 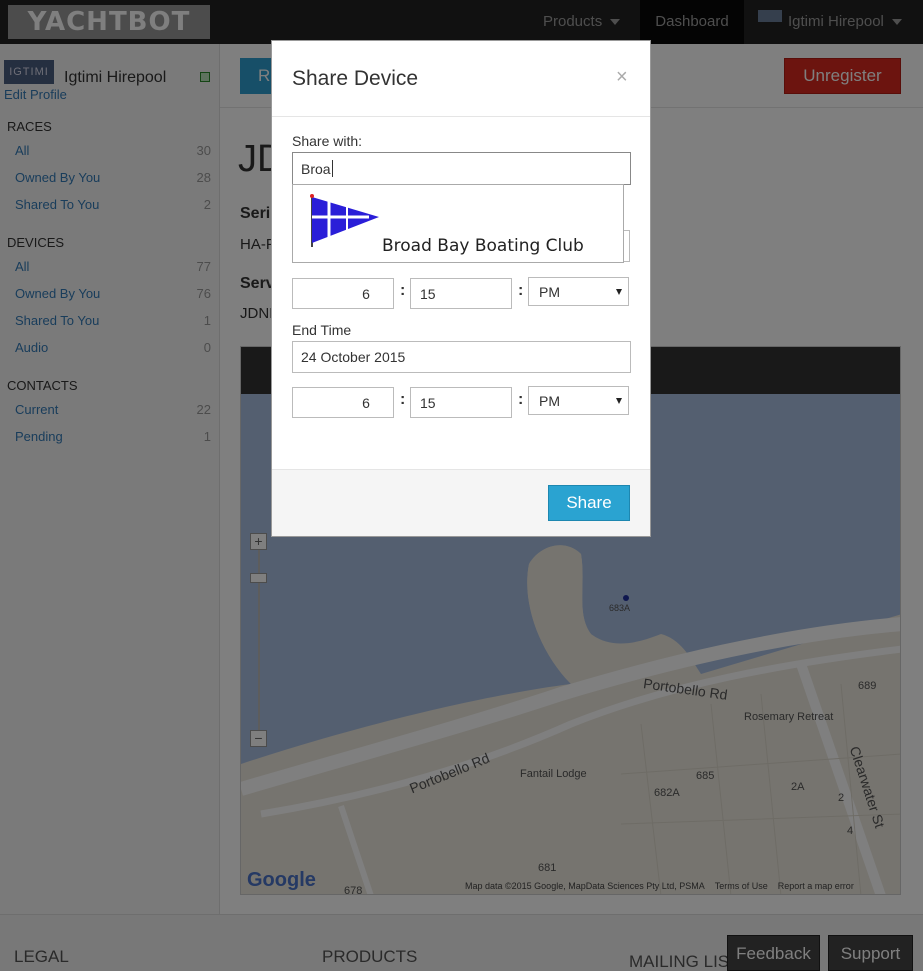 I want to click on start-date-input, so click(x=626, y=246).